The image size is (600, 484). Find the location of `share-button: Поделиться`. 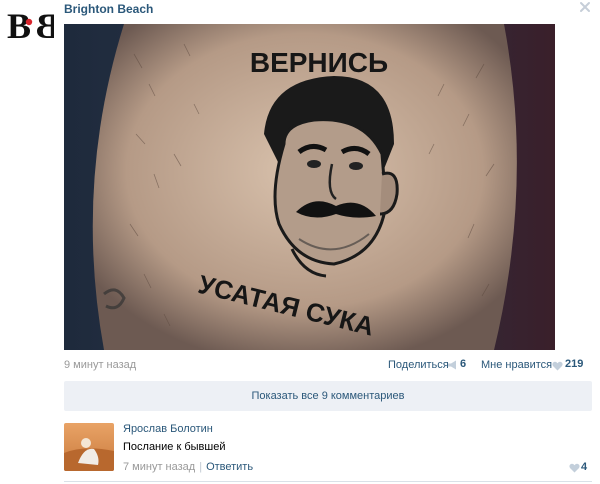

share-button: Поделиться is located at coordinates (418, 365).